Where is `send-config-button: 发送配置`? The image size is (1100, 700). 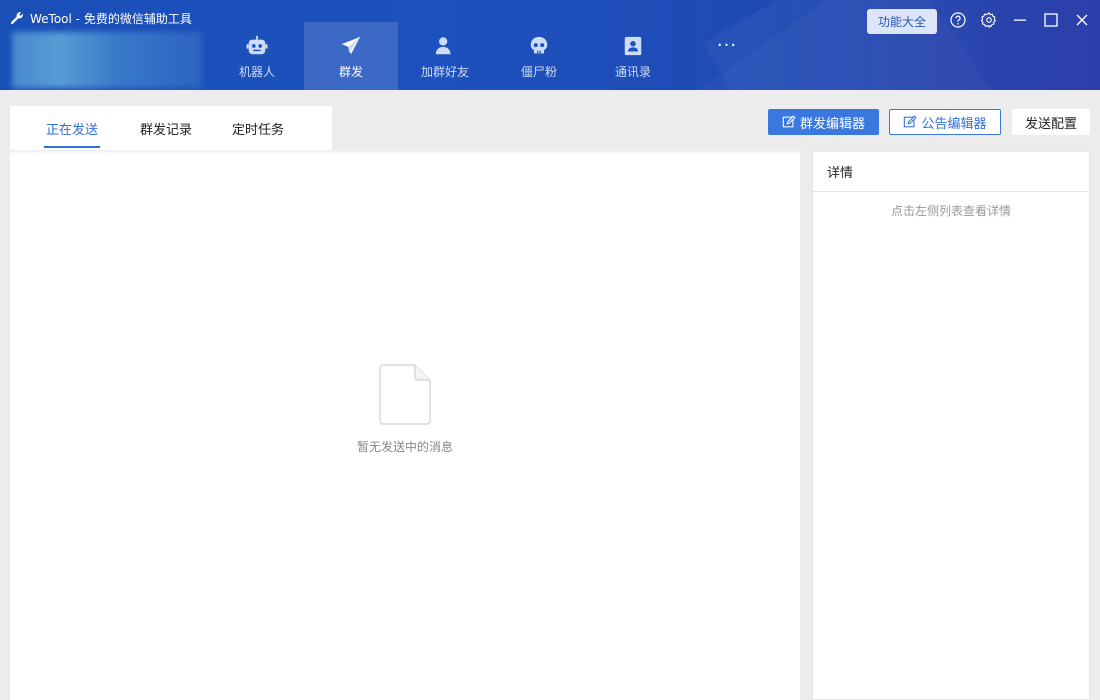
send-config-button: 发送配置 is located at coordinates (1051, 122).